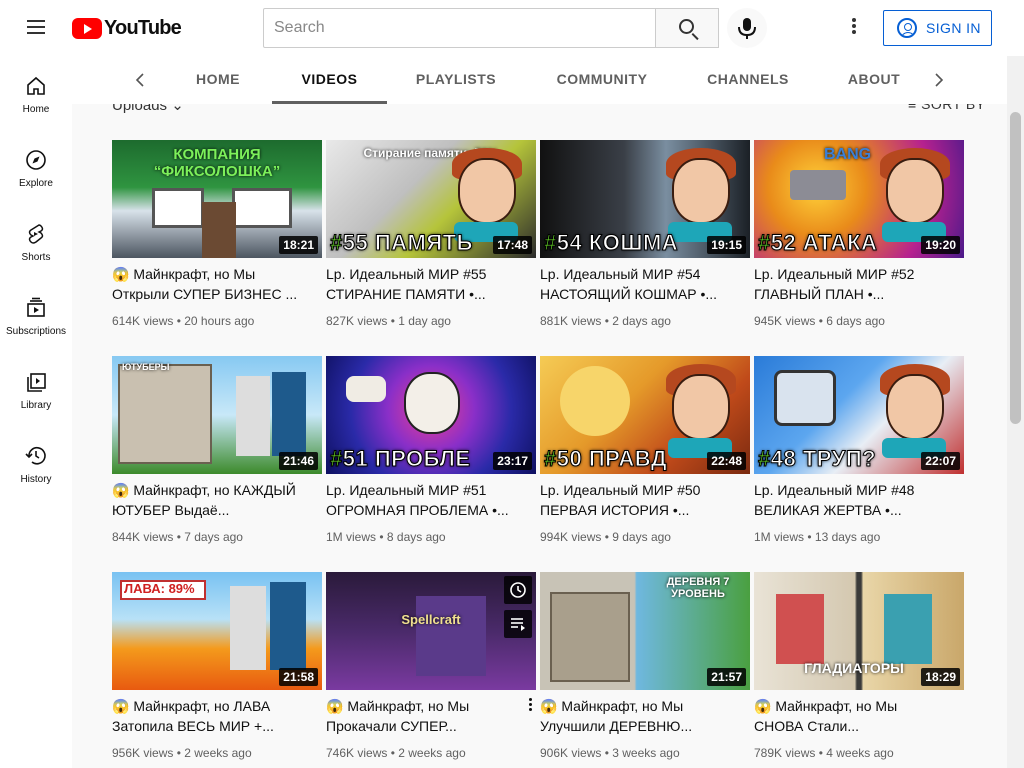 This screenshot has width=1024, height=768. I want to click on search-button, so click(687, 28).